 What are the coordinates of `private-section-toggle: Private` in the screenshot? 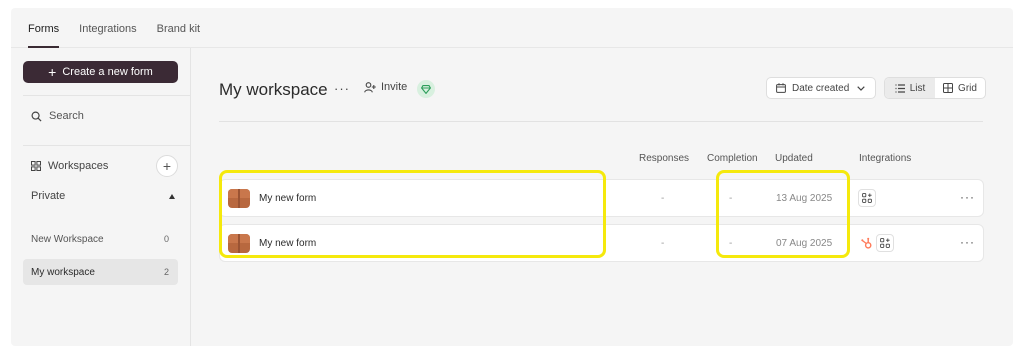 It's located at (104, 196).